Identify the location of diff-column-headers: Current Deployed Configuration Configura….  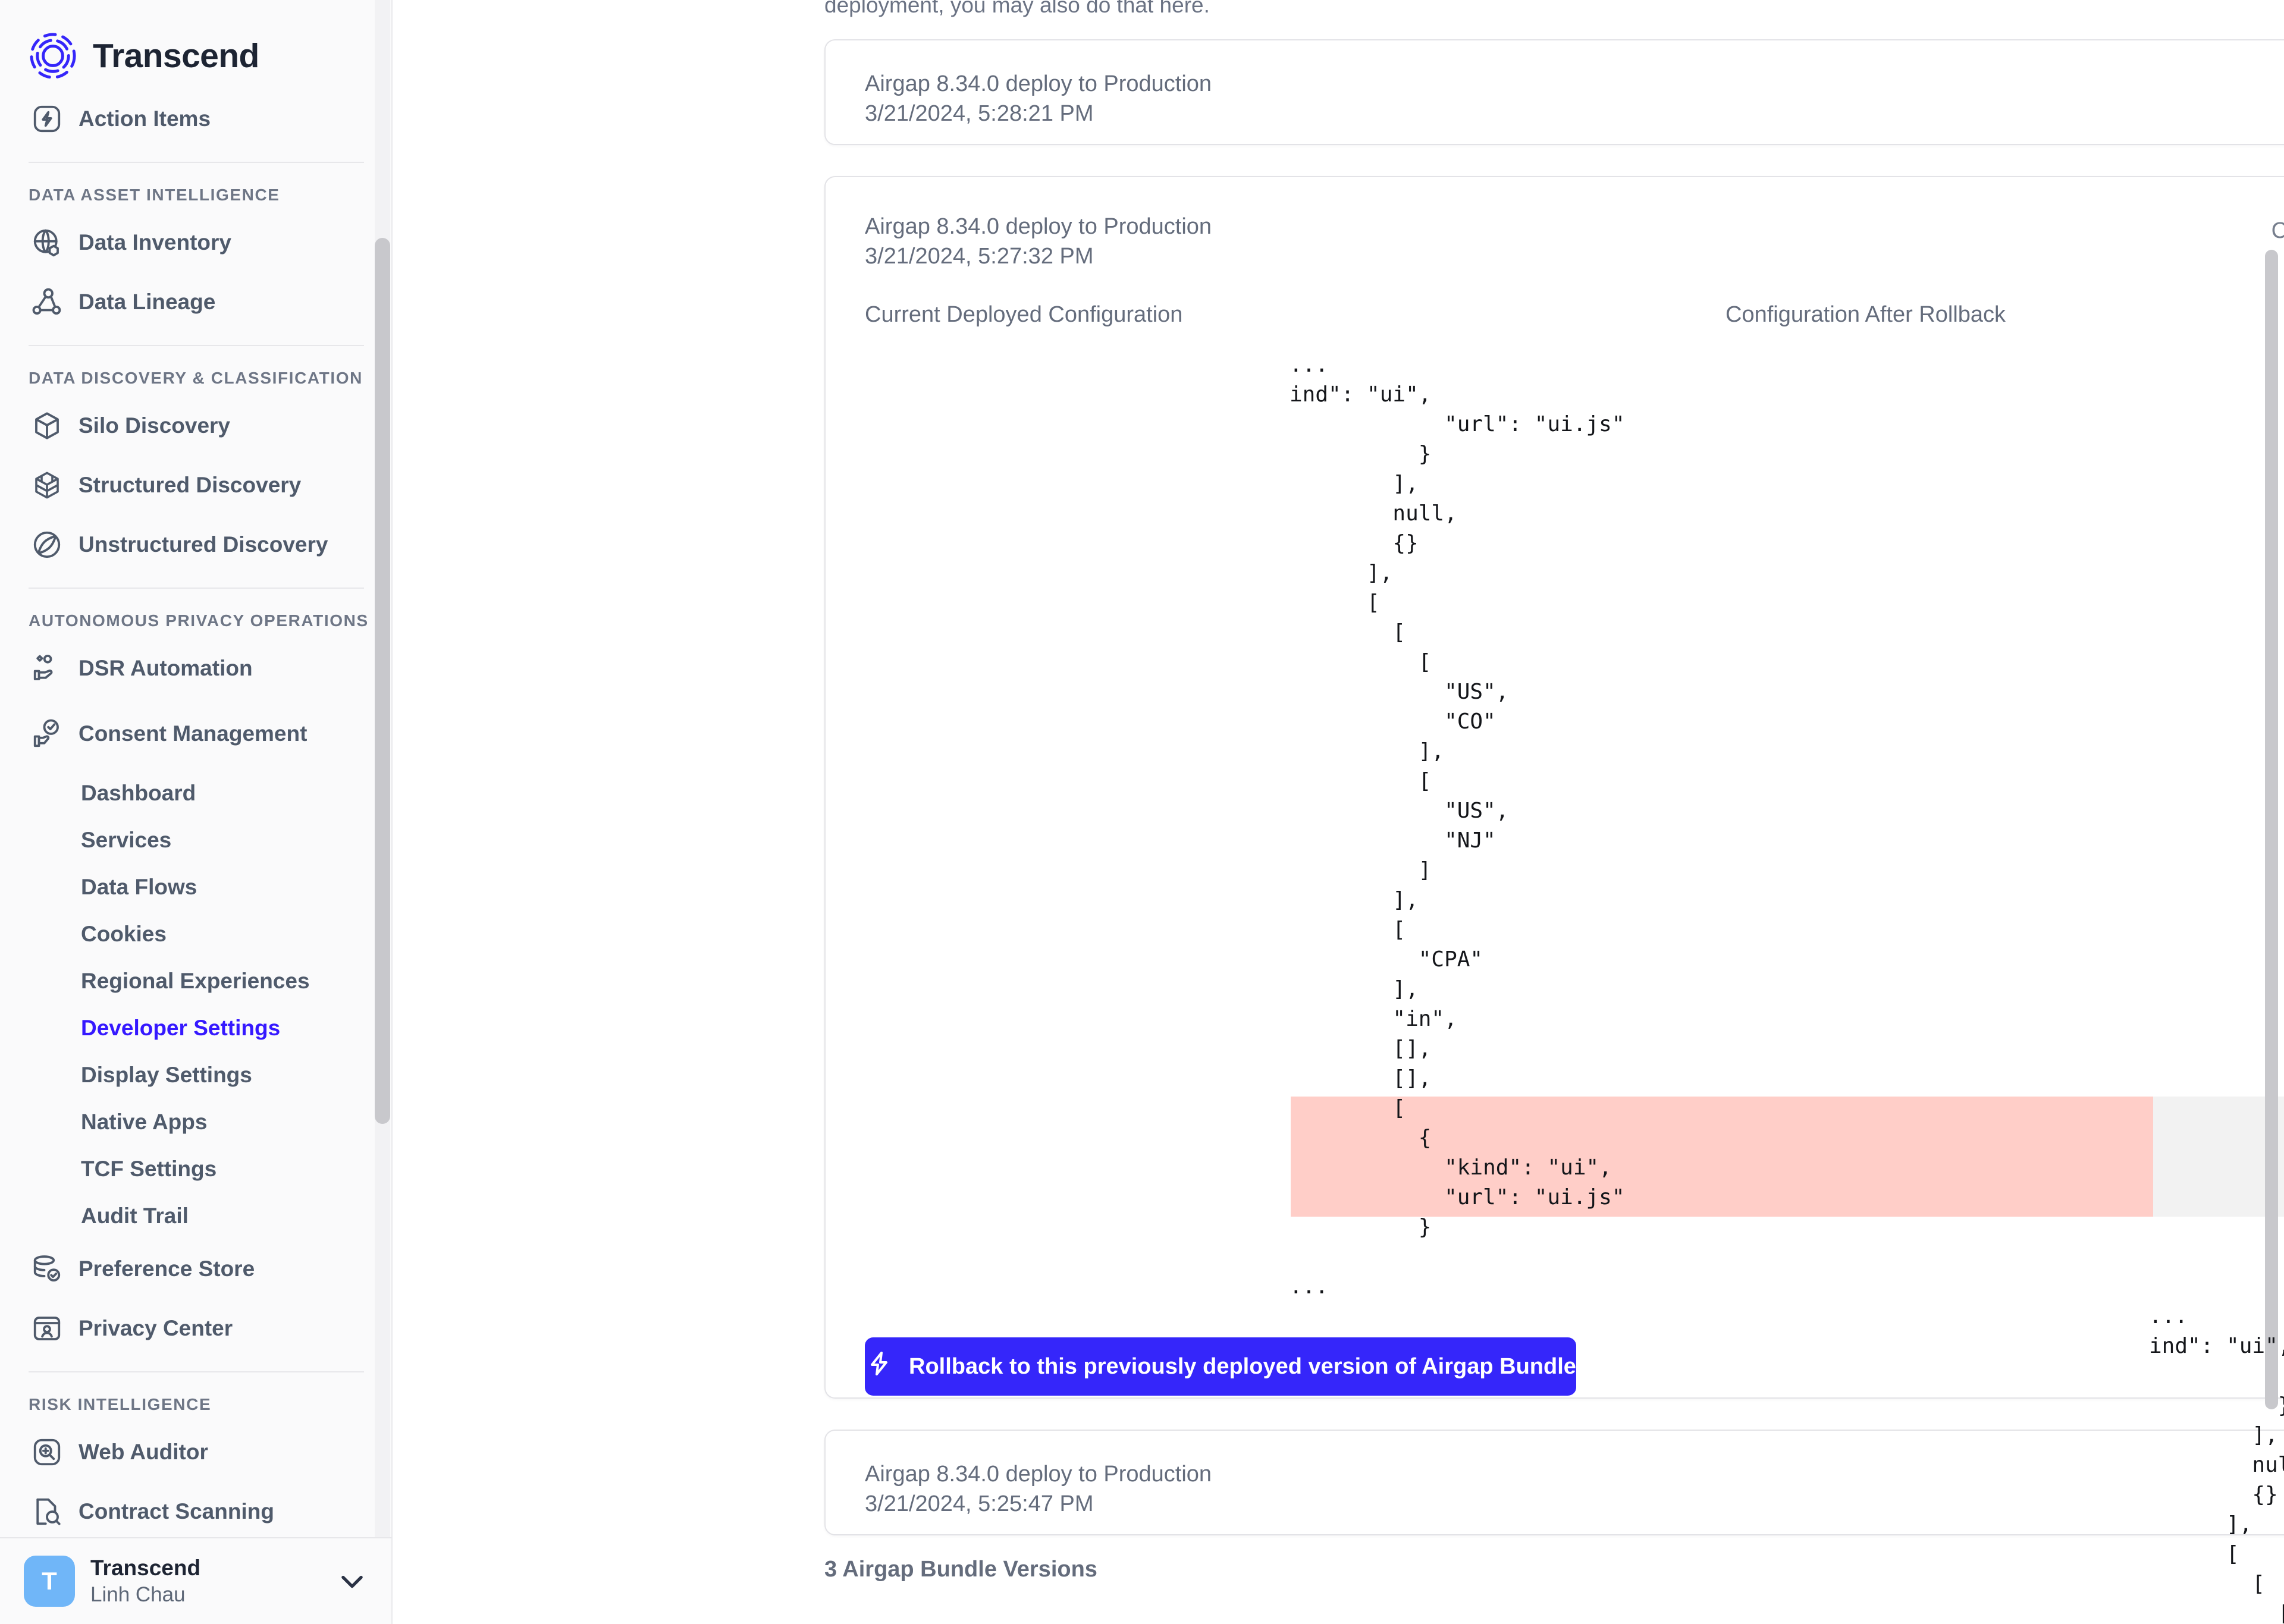
(1555, 299).